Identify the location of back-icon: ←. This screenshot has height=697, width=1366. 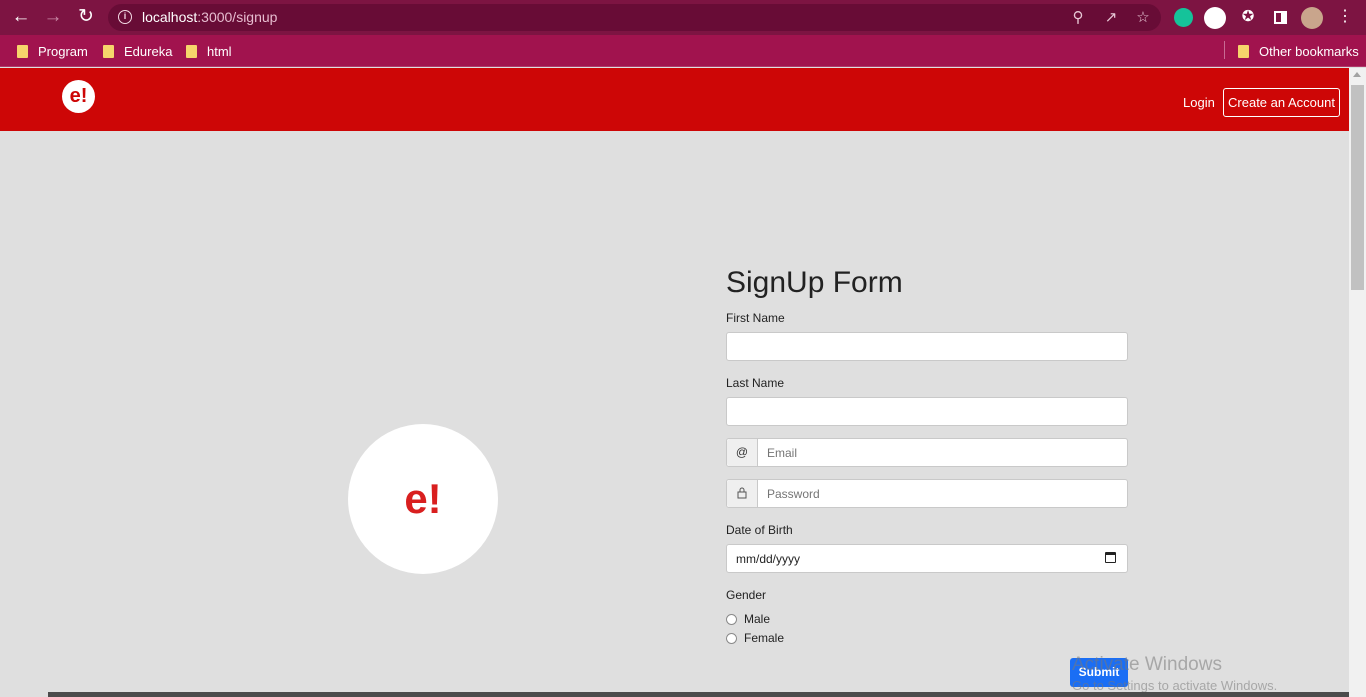
(21, 18).